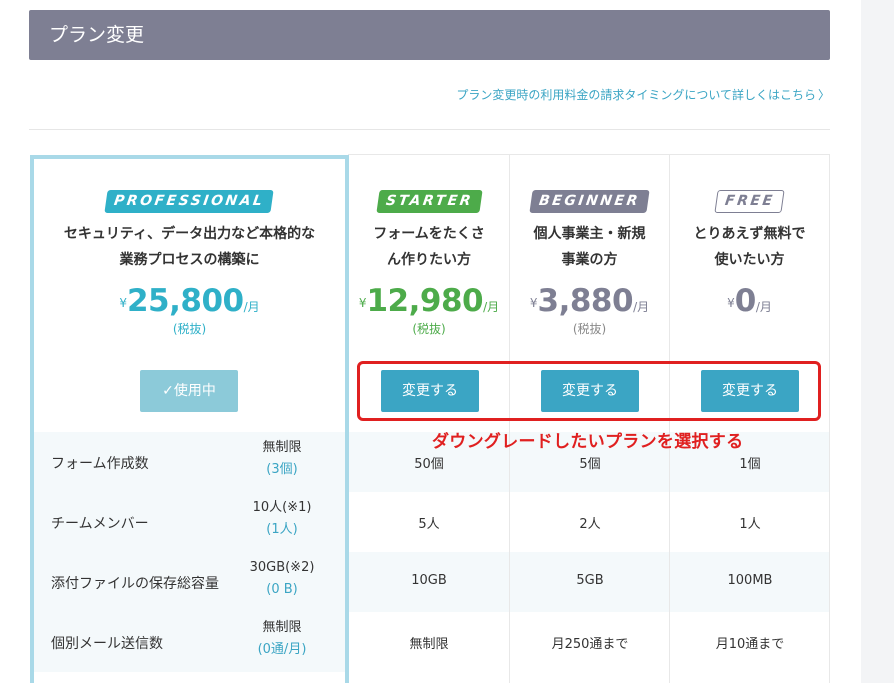 This screenshot has height=683, width=894. Describe the element at coordinates (282, 638) in the screenshot. I see `pro-feature-value: 無制限 (0通/月)` at that location.